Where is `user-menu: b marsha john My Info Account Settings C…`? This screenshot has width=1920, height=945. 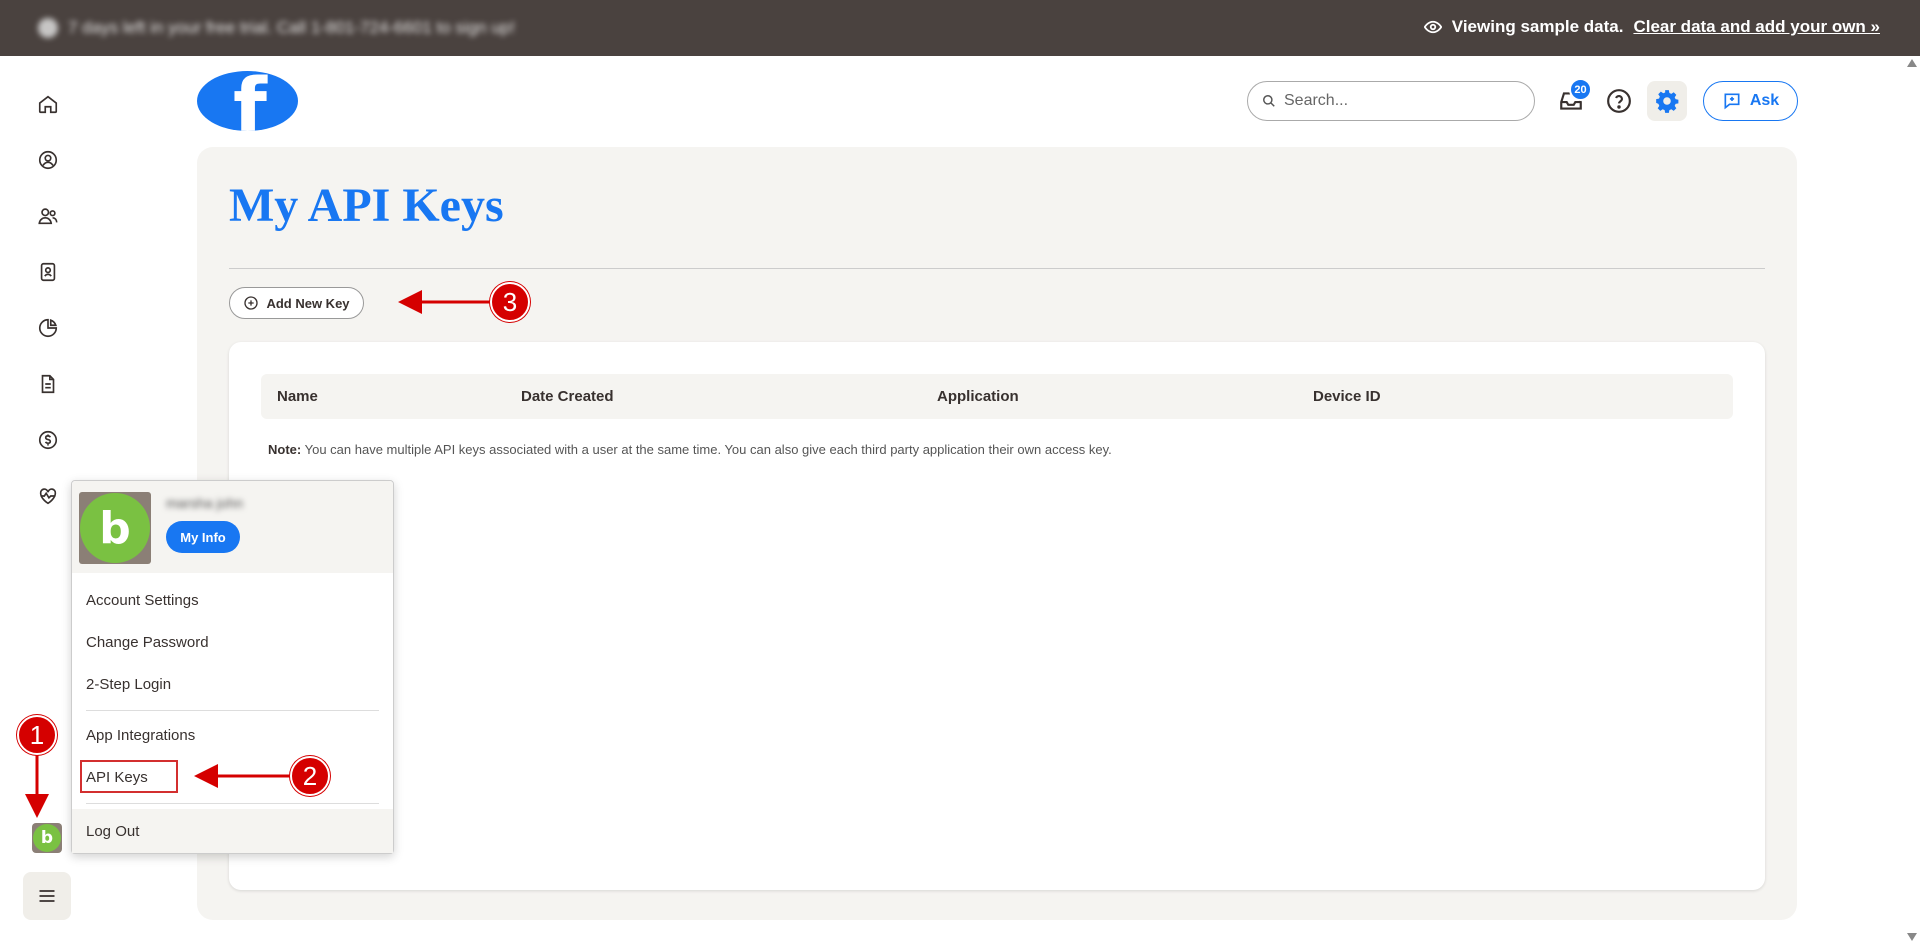
user-menu: b marsha john My Info Account Settings C… is located at coordinates (232, 667).